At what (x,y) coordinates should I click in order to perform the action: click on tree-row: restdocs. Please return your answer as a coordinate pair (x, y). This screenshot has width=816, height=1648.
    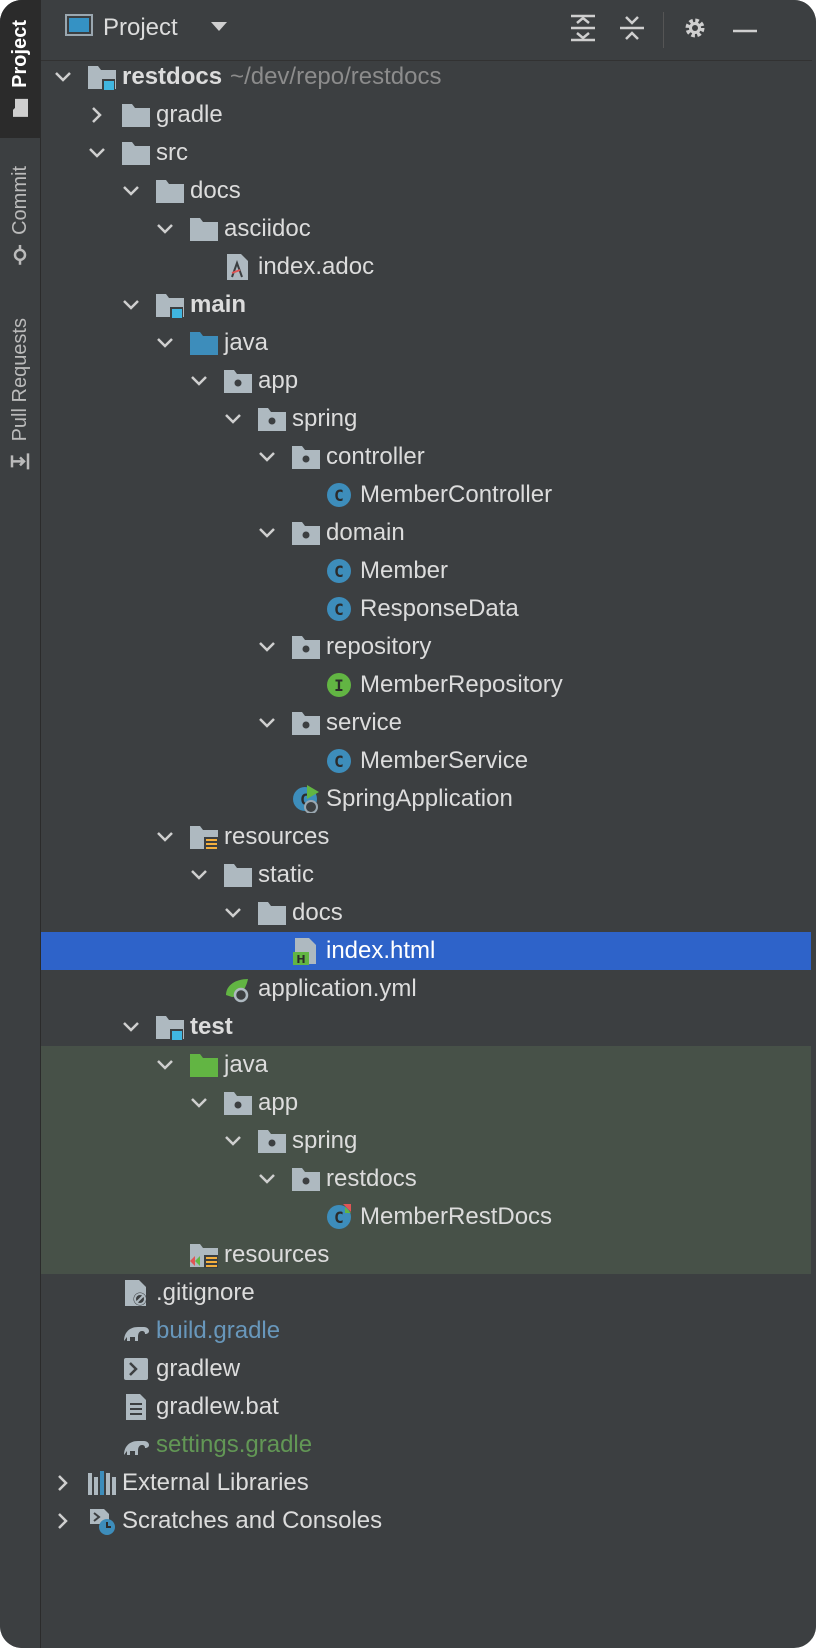
    Looking at the image, I should click on (426, 1179).